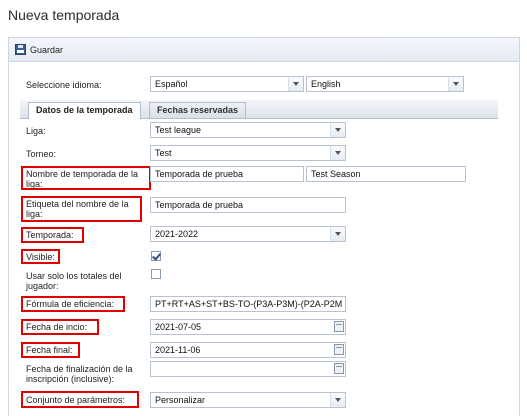 The width and height of the screenshot is (527, 416). I want to click on tournament-value: Test, so click(163, 153).